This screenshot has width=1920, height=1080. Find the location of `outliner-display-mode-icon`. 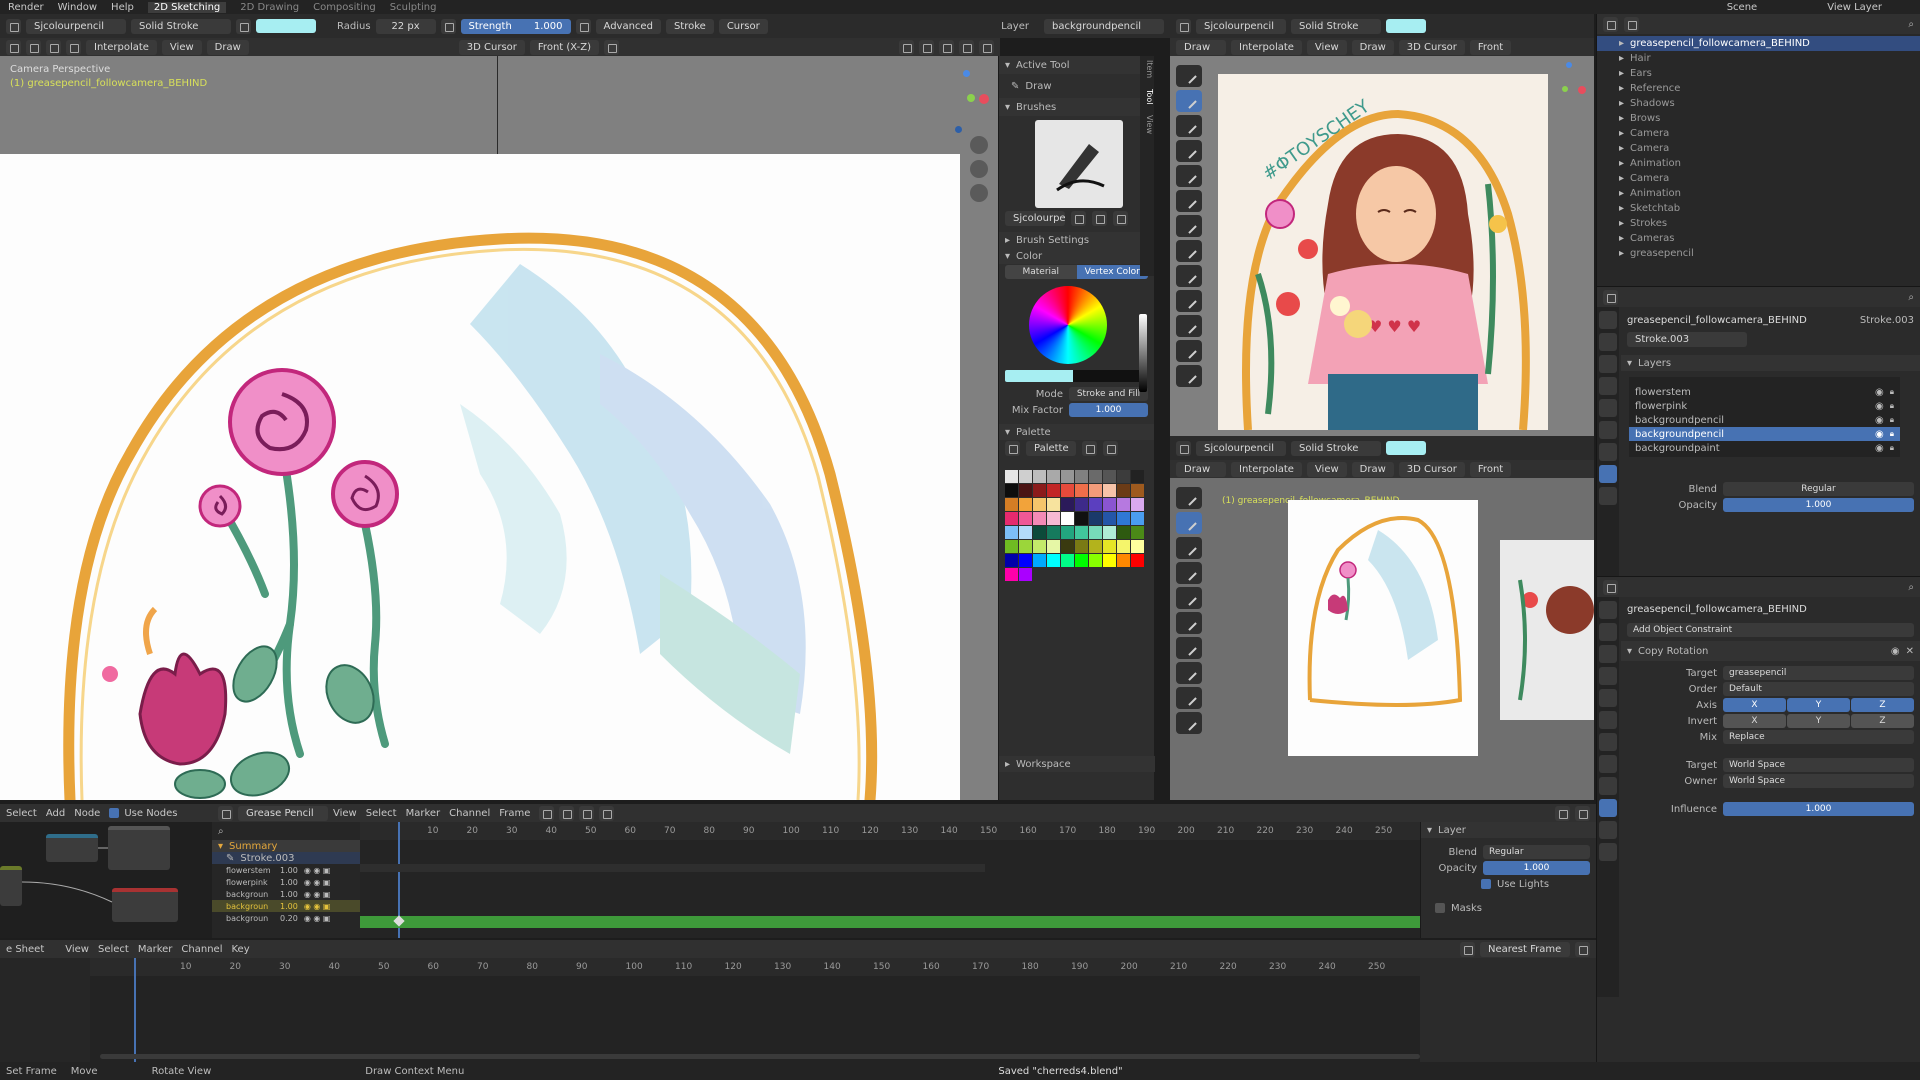

outliner-display-mode-icon is located at coordinates (1631, 24).